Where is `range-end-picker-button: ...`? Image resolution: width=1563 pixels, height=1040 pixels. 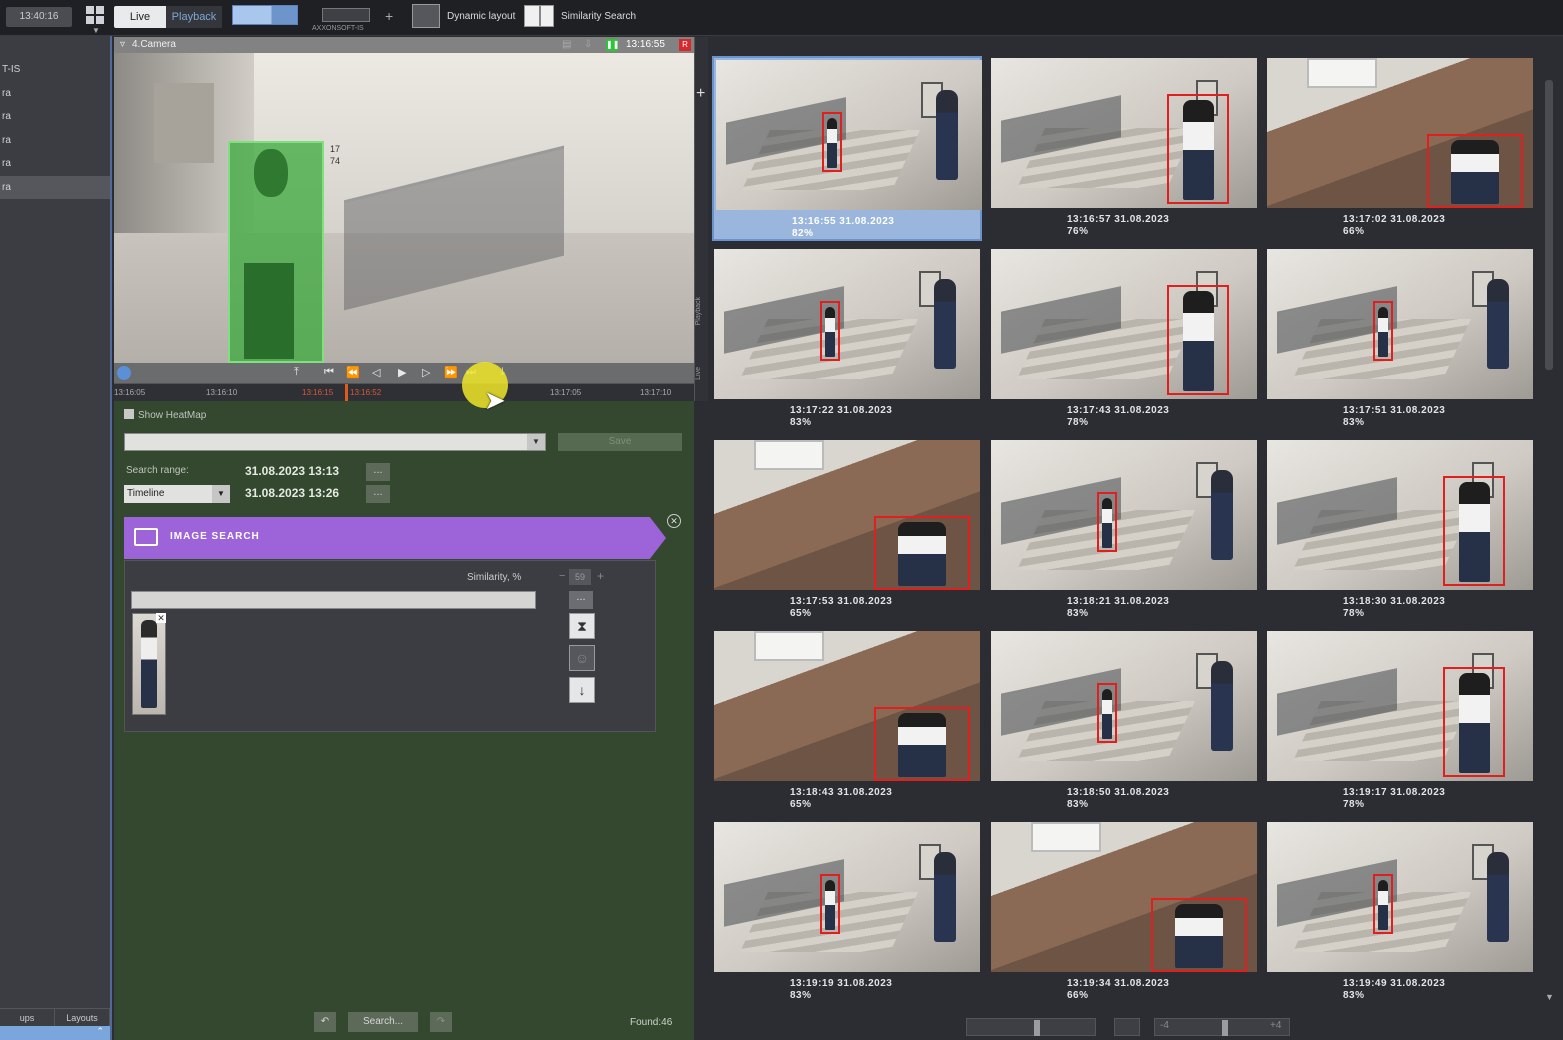 range-end-picker-button: ... is located at coordinates (378, 494).